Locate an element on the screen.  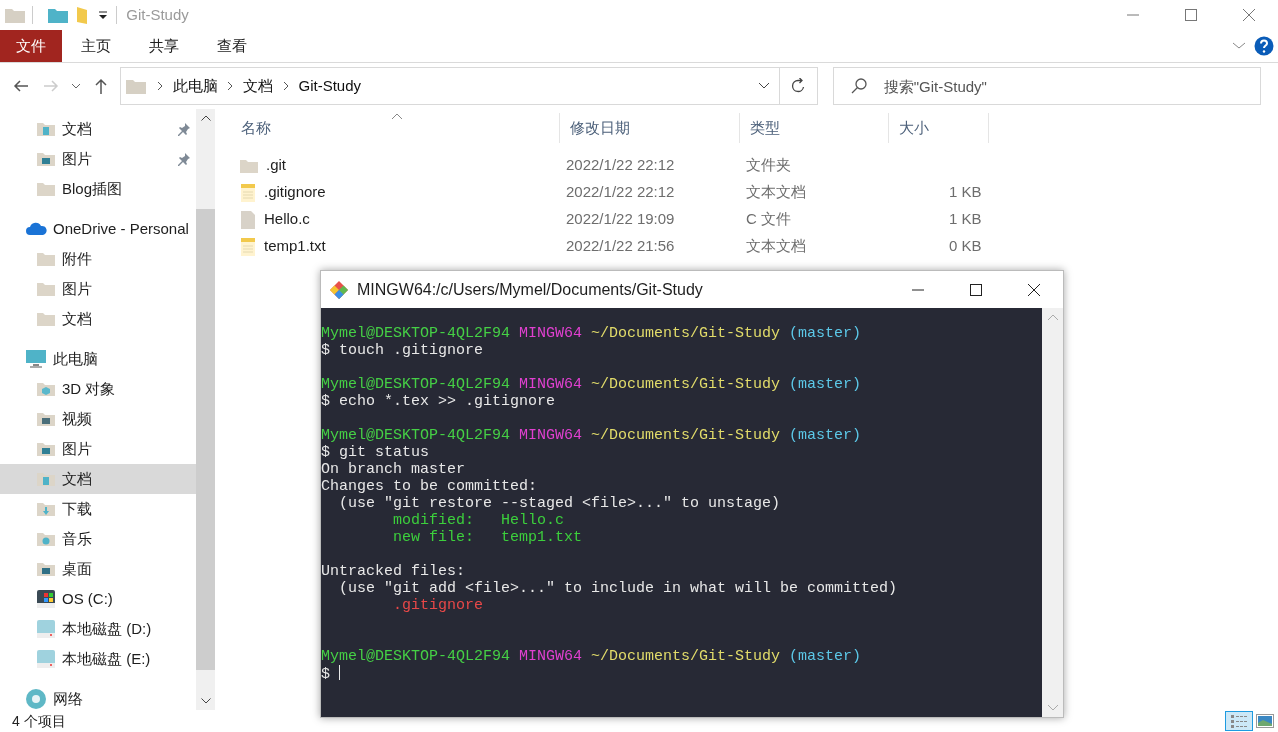
sidebar-item: OS (C:) is located at coordinates (98, 599).